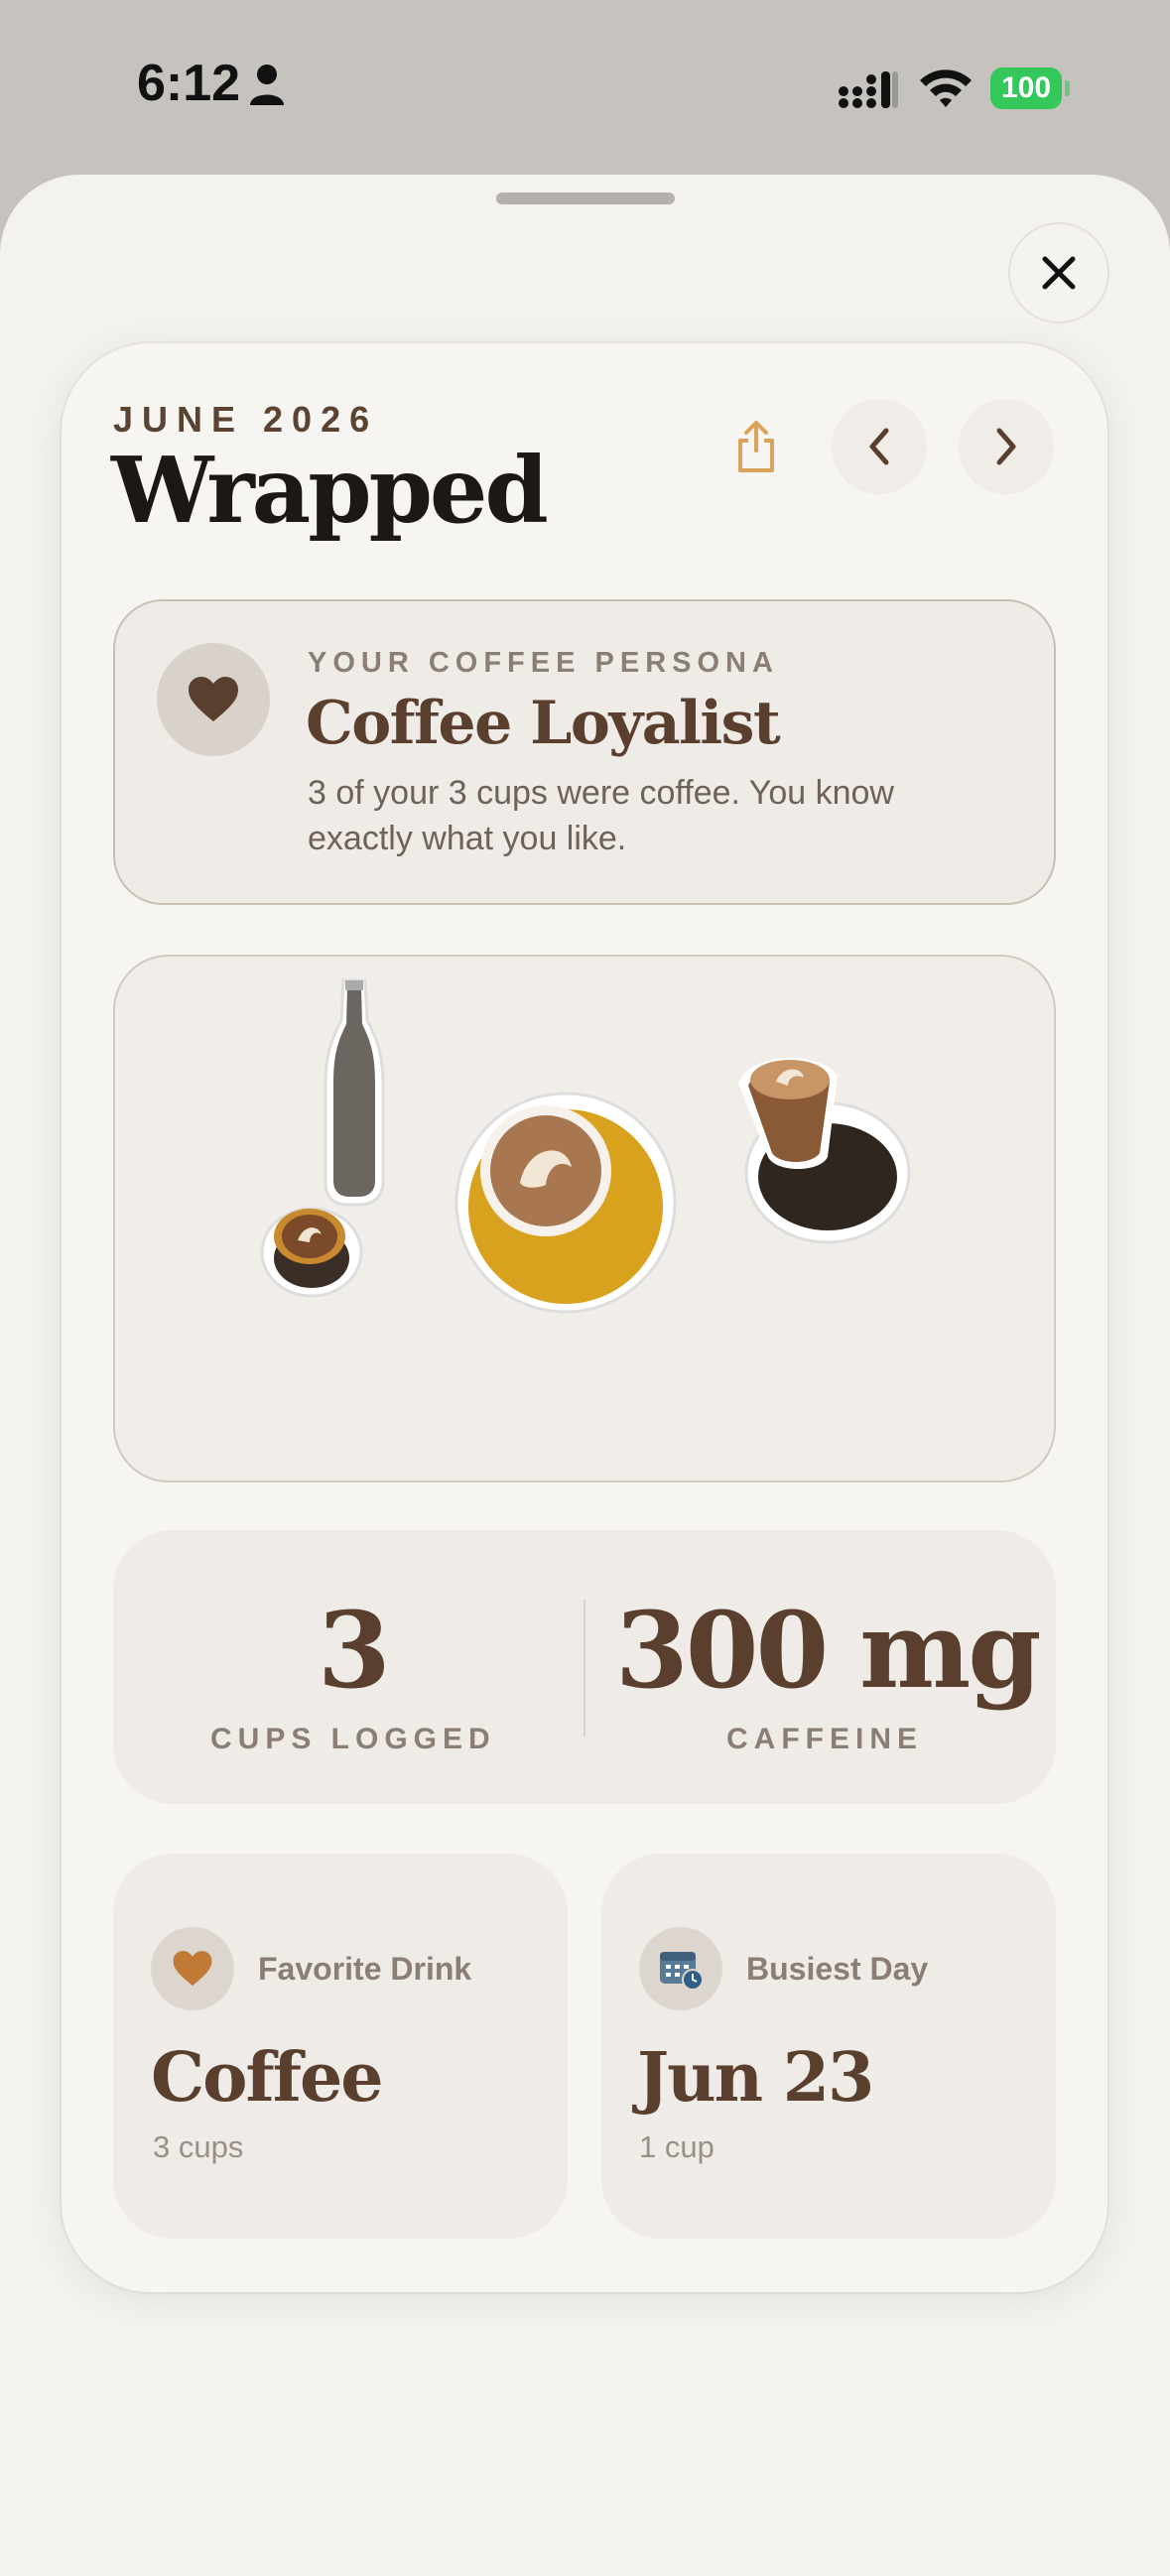 The image size is (1170, 2576). Describe the element at coordinates (365, 1969) in the screenshot. I see `favorite-drink-label: Favorite Drink` at that location.